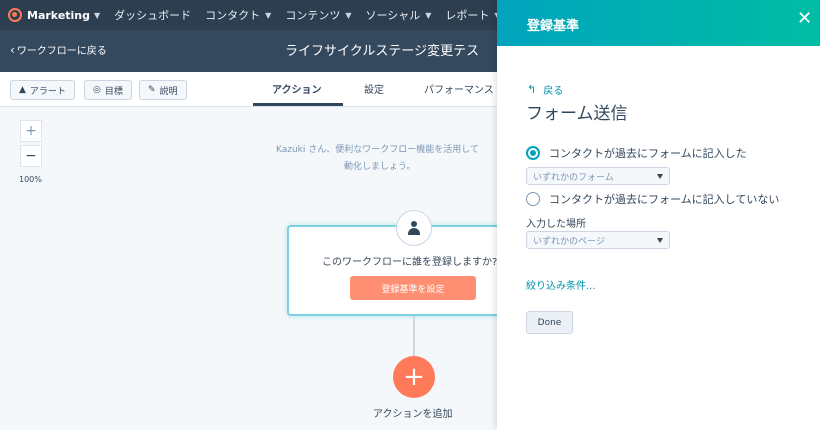 The width and height of the screenshot is (820, 430). I want to click on chevron-left-icon: ‹, so click(12, 49).